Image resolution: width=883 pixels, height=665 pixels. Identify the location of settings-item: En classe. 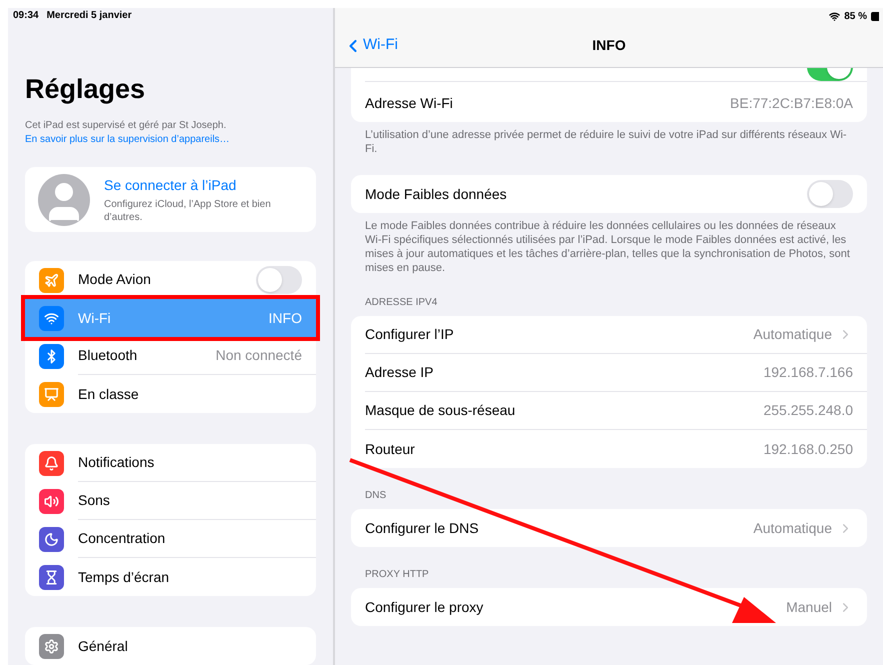
(170, 394).